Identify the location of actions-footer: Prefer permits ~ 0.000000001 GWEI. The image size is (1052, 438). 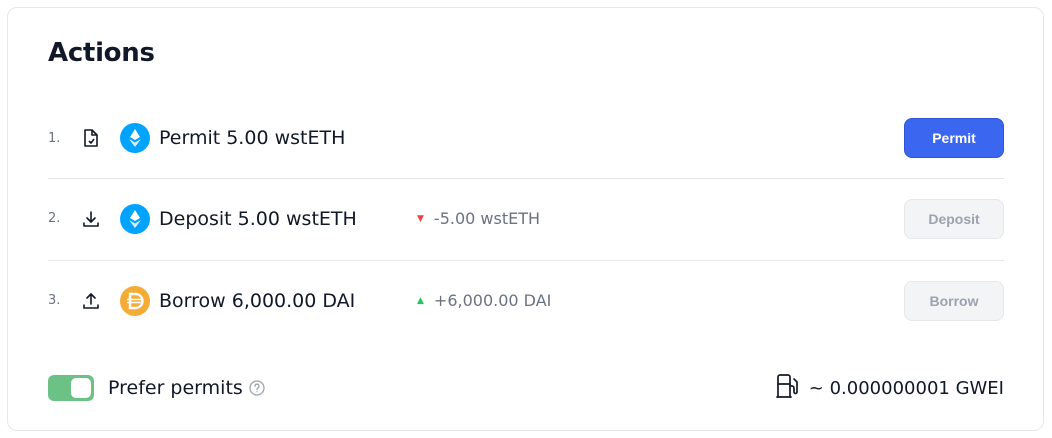
(526, 388).